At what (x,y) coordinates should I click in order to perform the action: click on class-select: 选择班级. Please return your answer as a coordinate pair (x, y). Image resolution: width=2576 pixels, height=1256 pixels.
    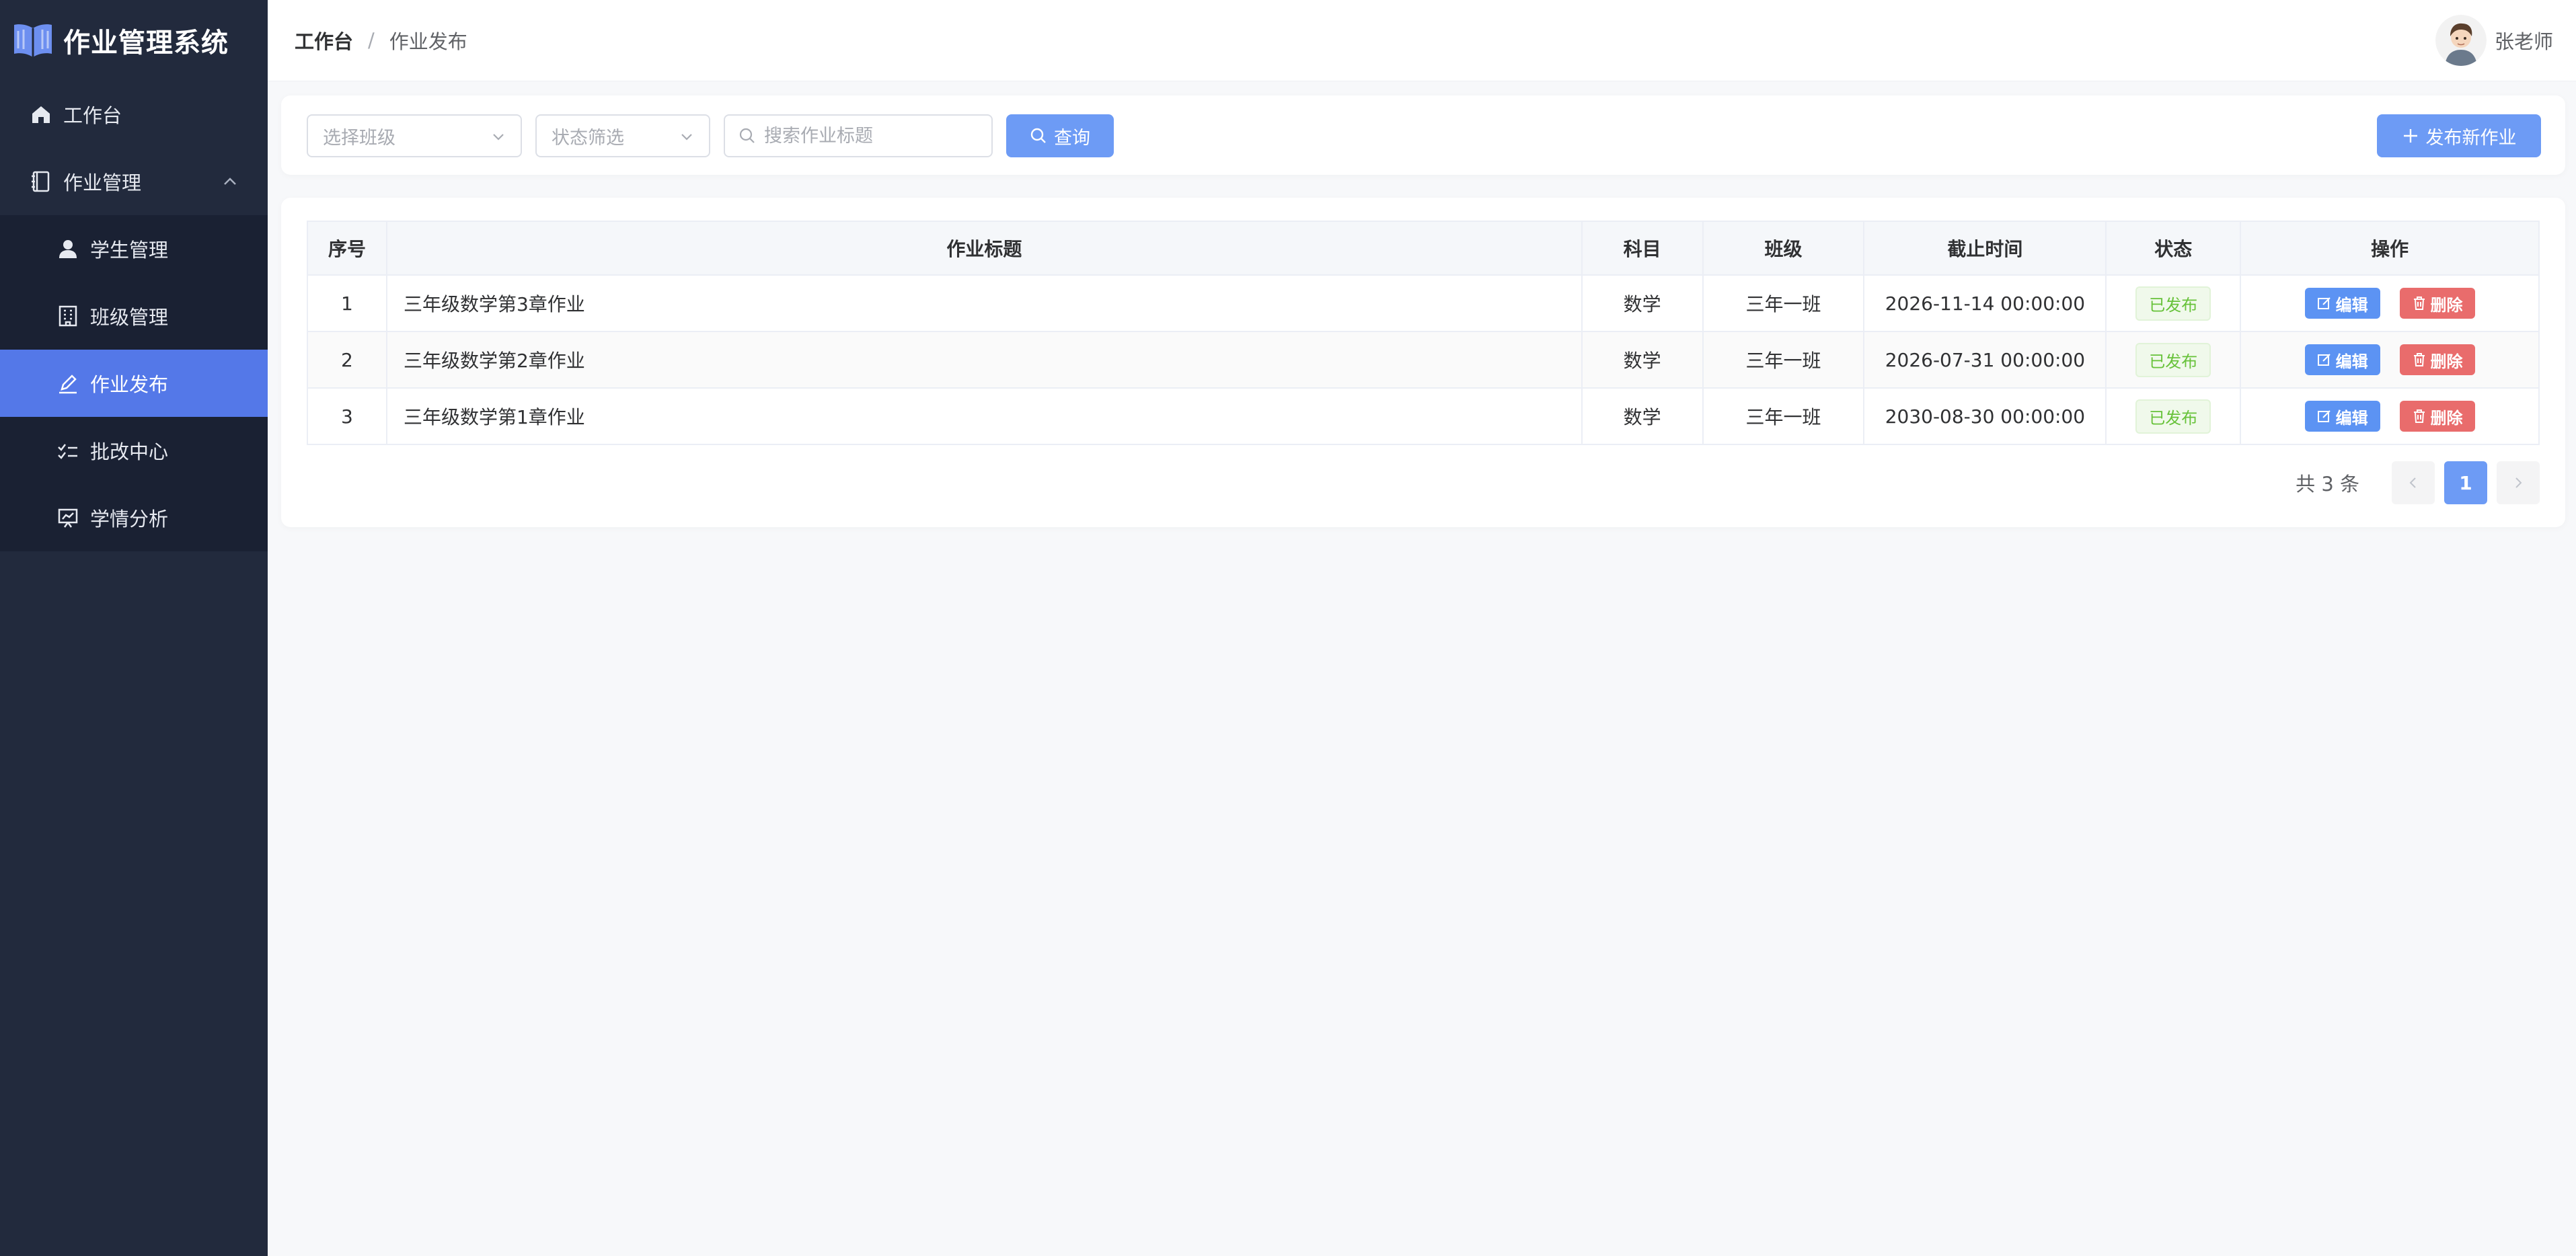
    Looking at the image, I should click on (414, 135).